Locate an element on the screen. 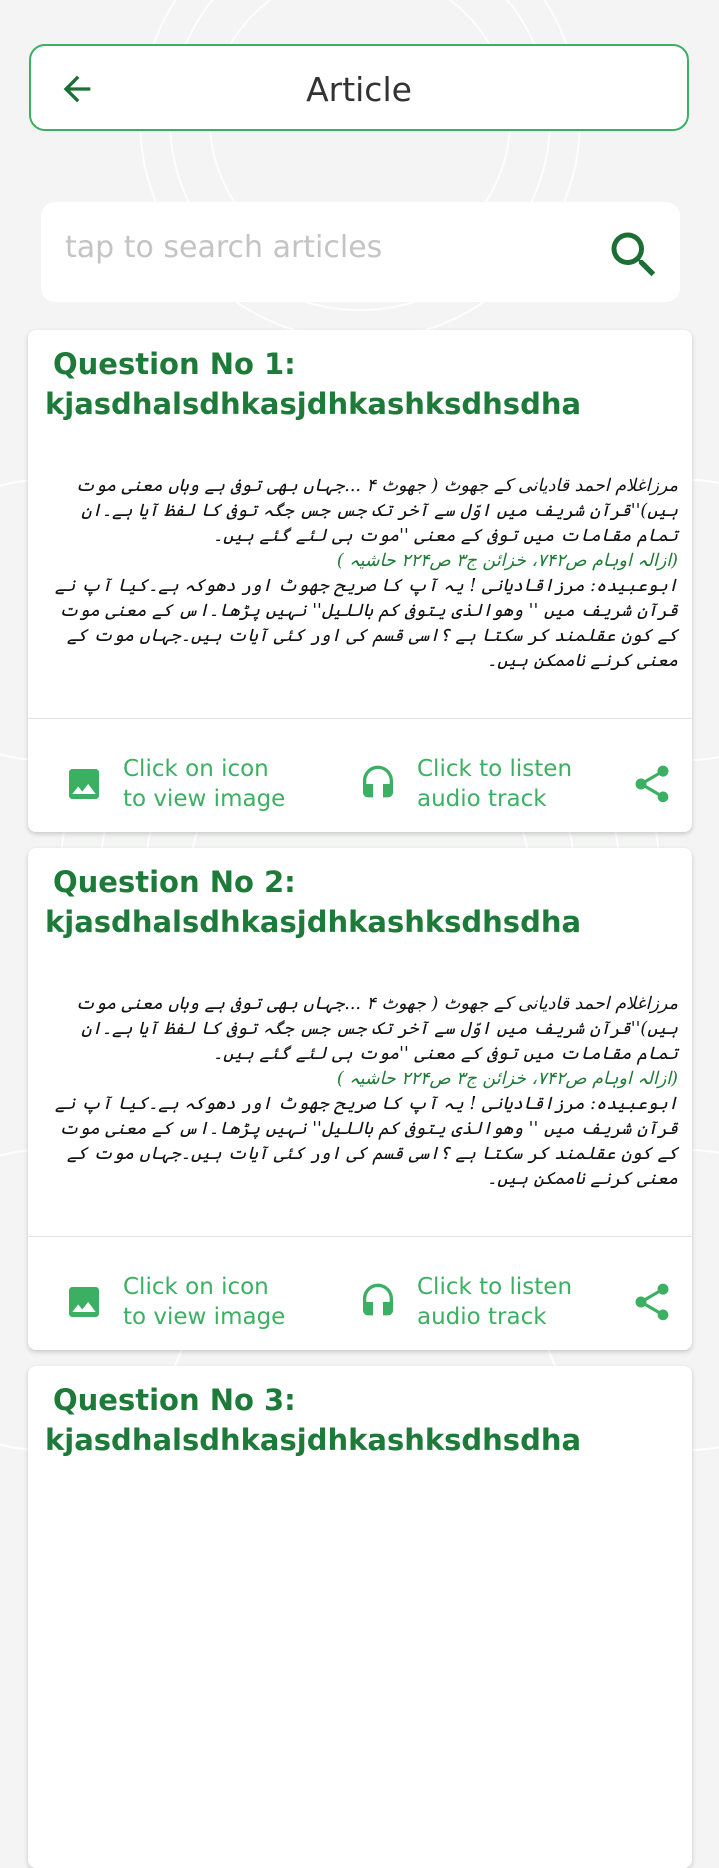 The image size is (719, 1868). search-input is located at coordinates (325, 247).